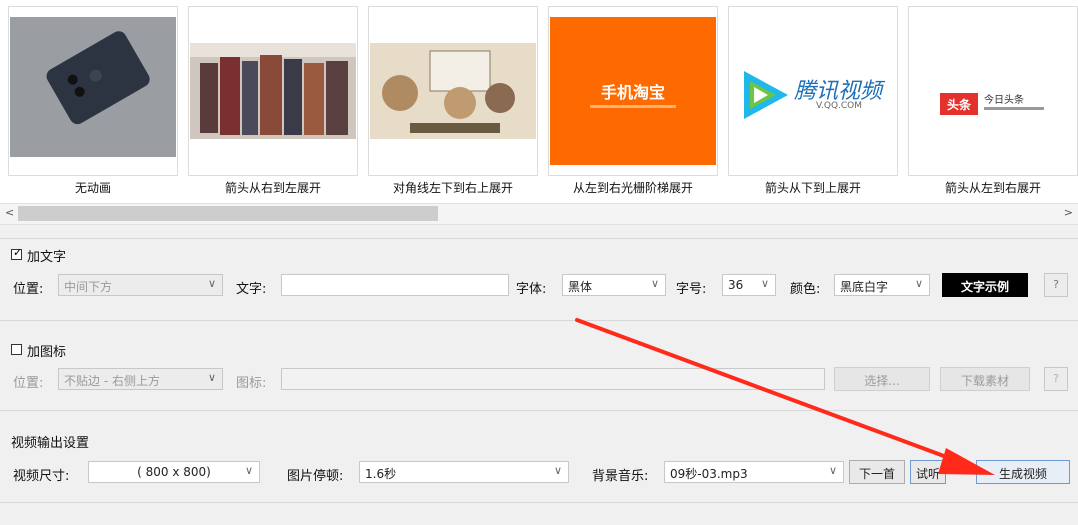 Image resolution: width=1078 pixels, height=525 pixels. I want to click on thumbnail-caption-5: 箭头从下到上展开, so click(812, 188).